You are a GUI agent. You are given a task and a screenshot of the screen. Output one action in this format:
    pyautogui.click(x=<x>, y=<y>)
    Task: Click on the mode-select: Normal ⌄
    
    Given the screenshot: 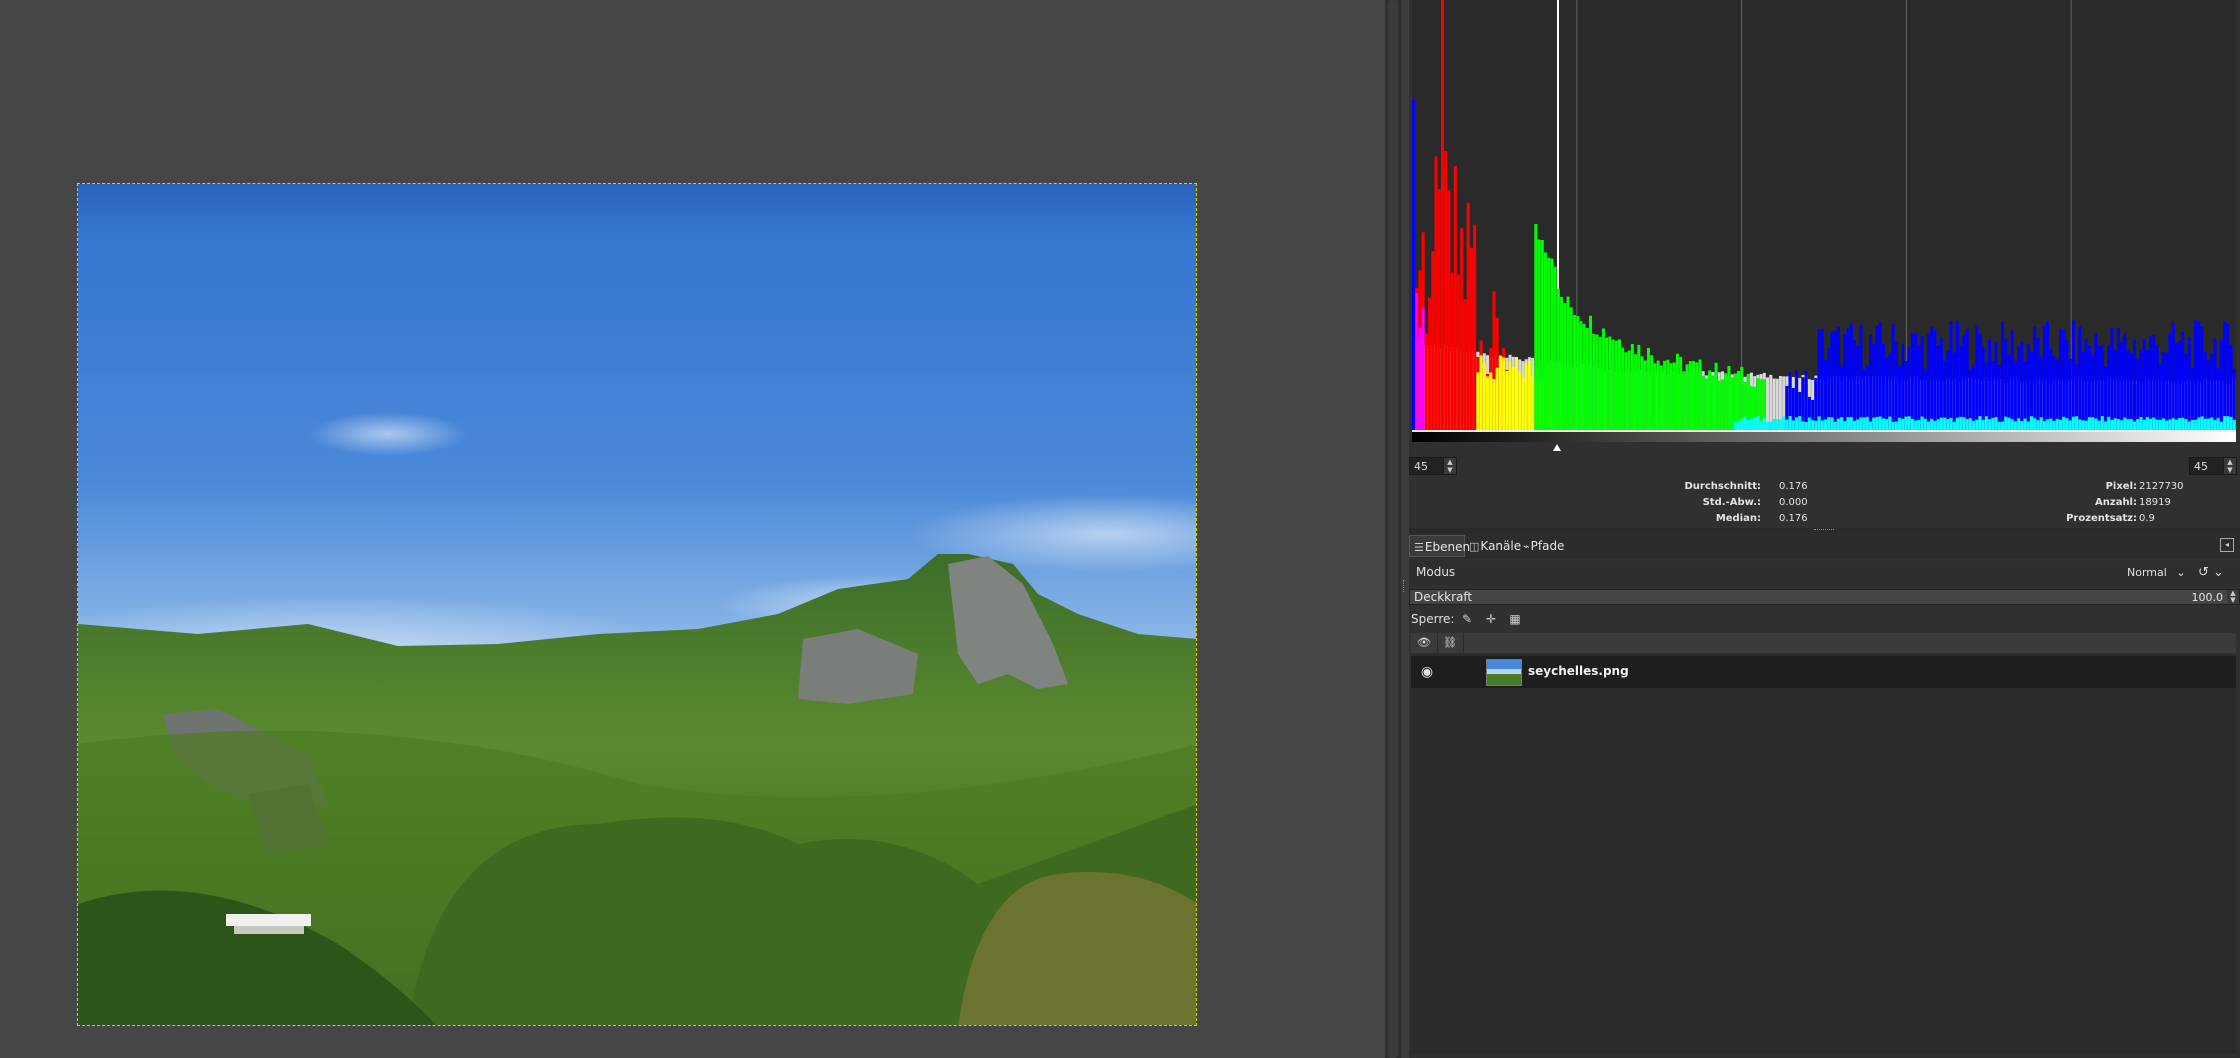 What is the action you would take?
    pyautogui.click(x=2165, y=573)
    